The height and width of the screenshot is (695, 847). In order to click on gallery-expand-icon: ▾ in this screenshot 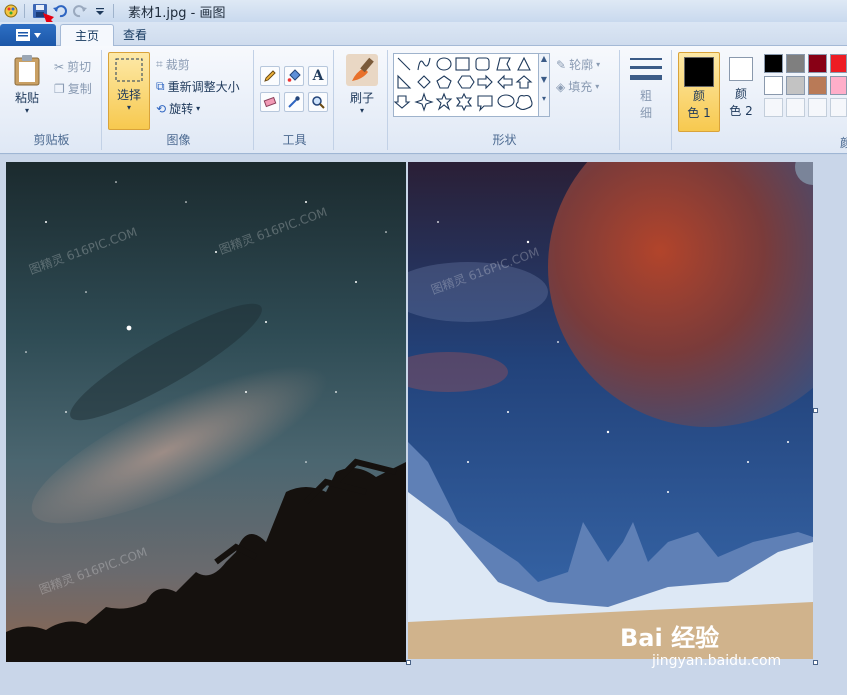, I will do `click(544, 98)`.